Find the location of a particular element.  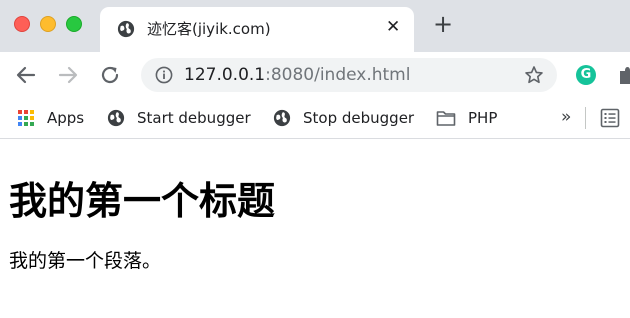

bookmarks-bar: Apps Start debugger Stop debugger PHP » is located at coordinates (315, 118).